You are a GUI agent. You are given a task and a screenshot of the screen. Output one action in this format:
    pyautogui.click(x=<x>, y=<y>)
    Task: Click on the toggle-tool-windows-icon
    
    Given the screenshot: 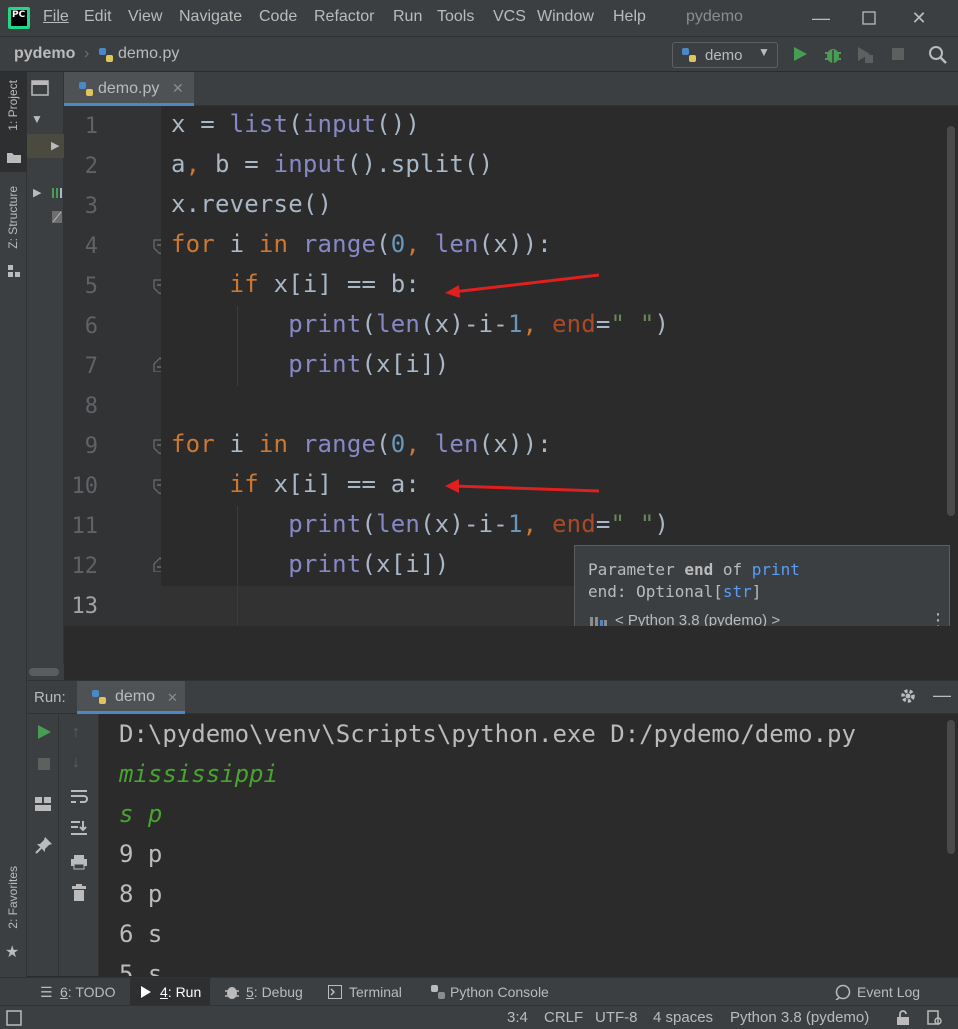 What is the action you would take?
    pyautogui.click(x=14, y=1019)
    